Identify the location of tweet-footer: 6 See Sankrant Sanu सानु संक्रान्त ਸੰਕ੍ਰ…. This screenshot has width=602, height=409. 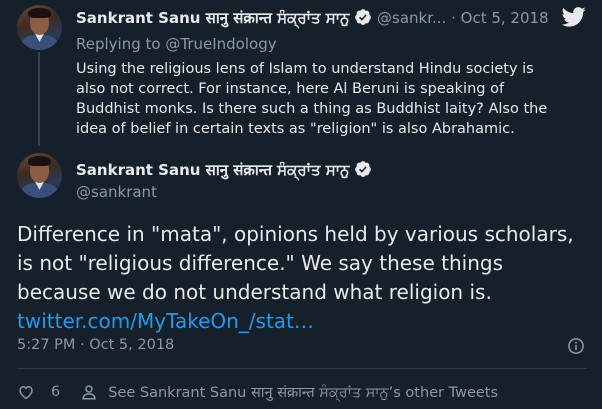
(257, 392).